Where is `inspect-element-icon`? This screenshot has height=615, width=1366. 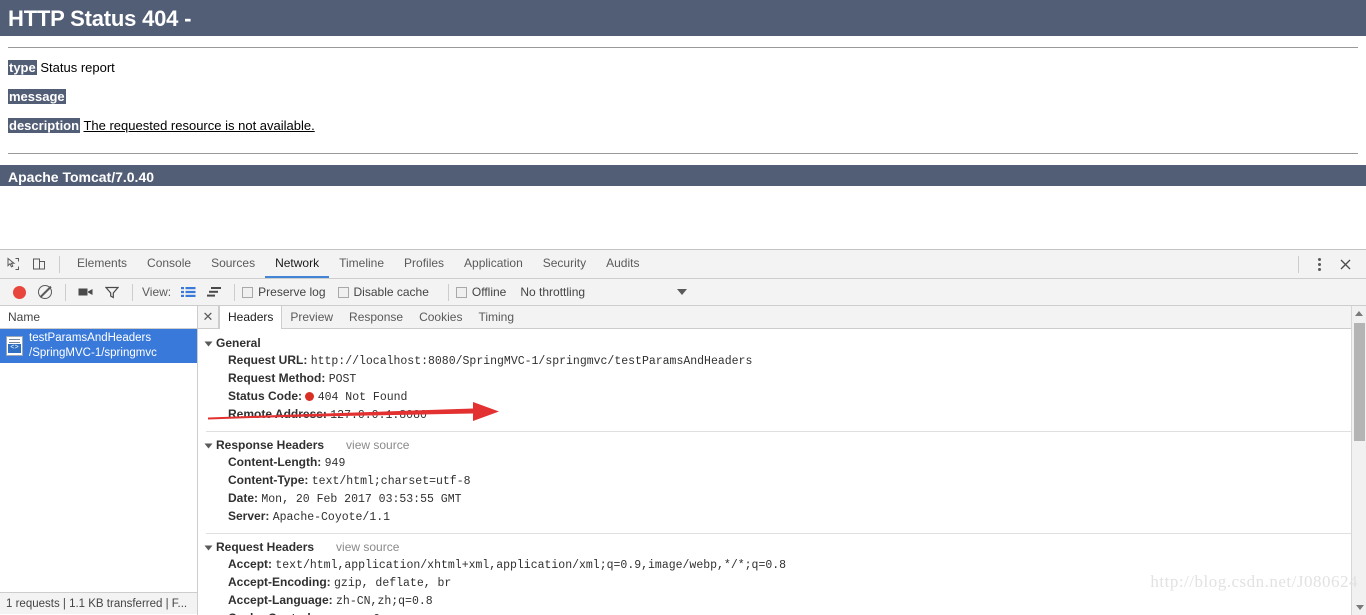
inspect-element-icon is located at coordinates (13, 264).